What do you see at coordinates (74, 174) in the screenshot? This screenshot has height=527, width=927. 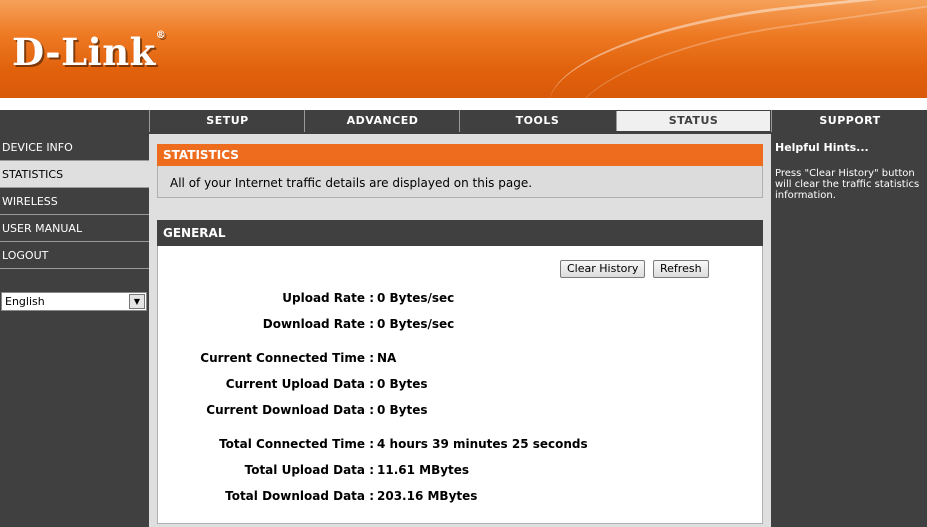 I see `sidebar-item-statistics: STATISTICS` at bounding box center [74, 174].